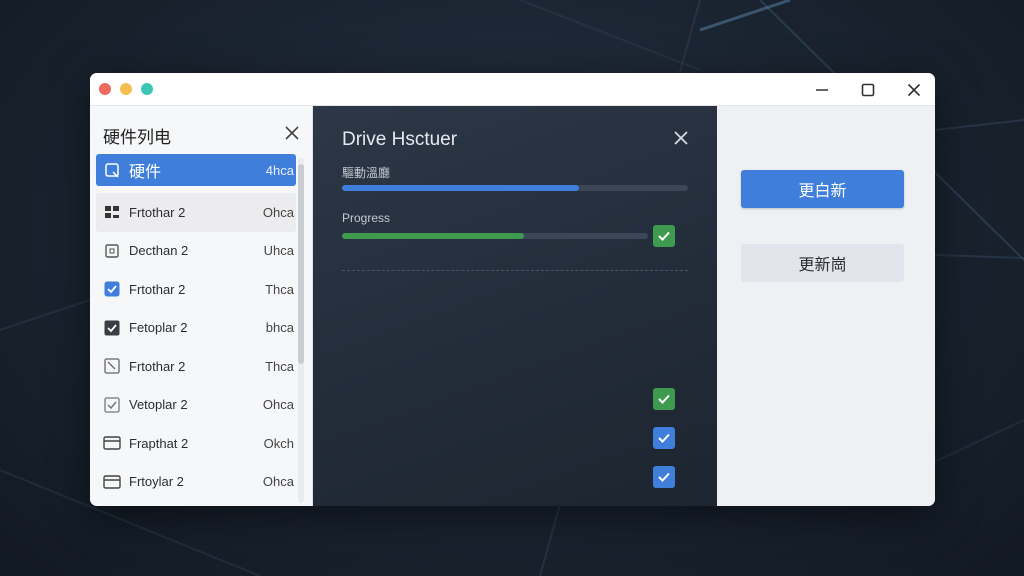 This screenshot has height=576, width=1024. I want to click on list-item-label: Decthan 2, so click(159, 251).